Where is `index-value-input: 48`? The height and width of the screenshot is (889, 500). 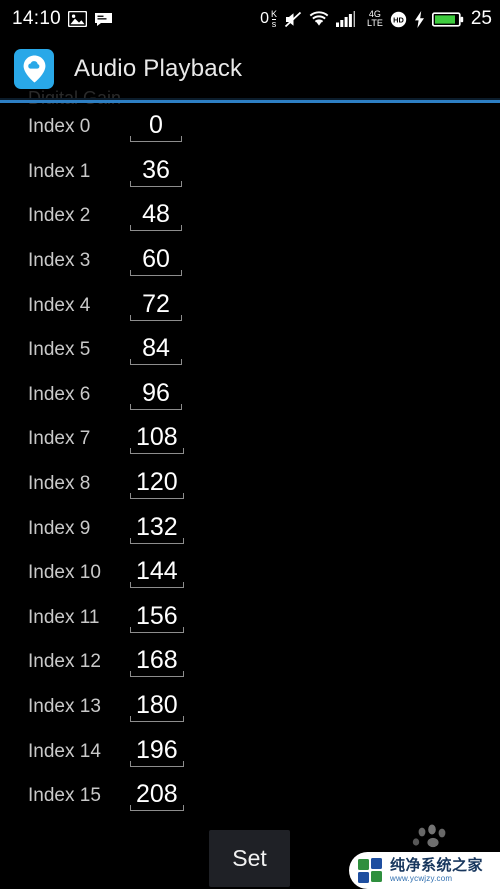 index-value-input: 48 is located at coordinates (156, 216).